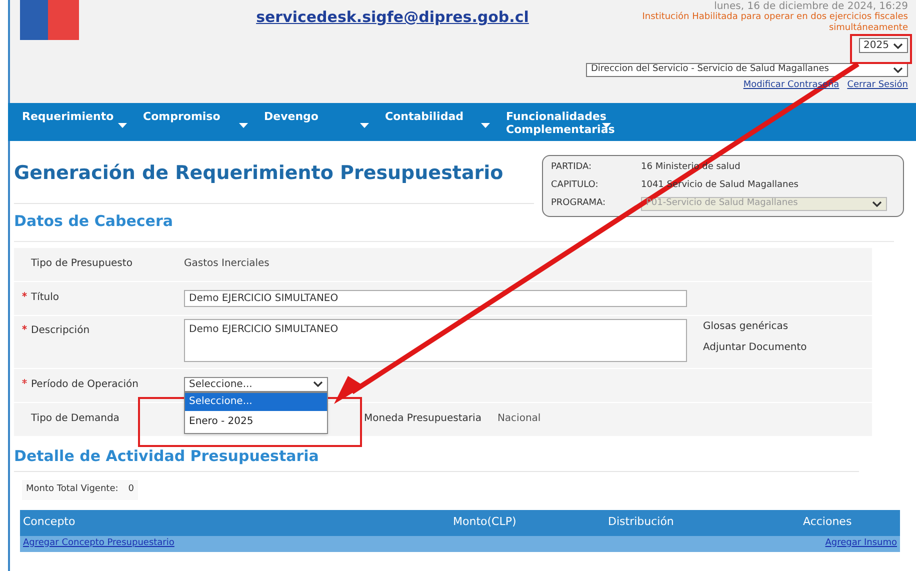 This screenshot has width=916, height=571. What do you see at coordinates (81, 263) in the screenshot?
I see `field-label: Tipo de Presupuesto` at bounding box center [81, 263].